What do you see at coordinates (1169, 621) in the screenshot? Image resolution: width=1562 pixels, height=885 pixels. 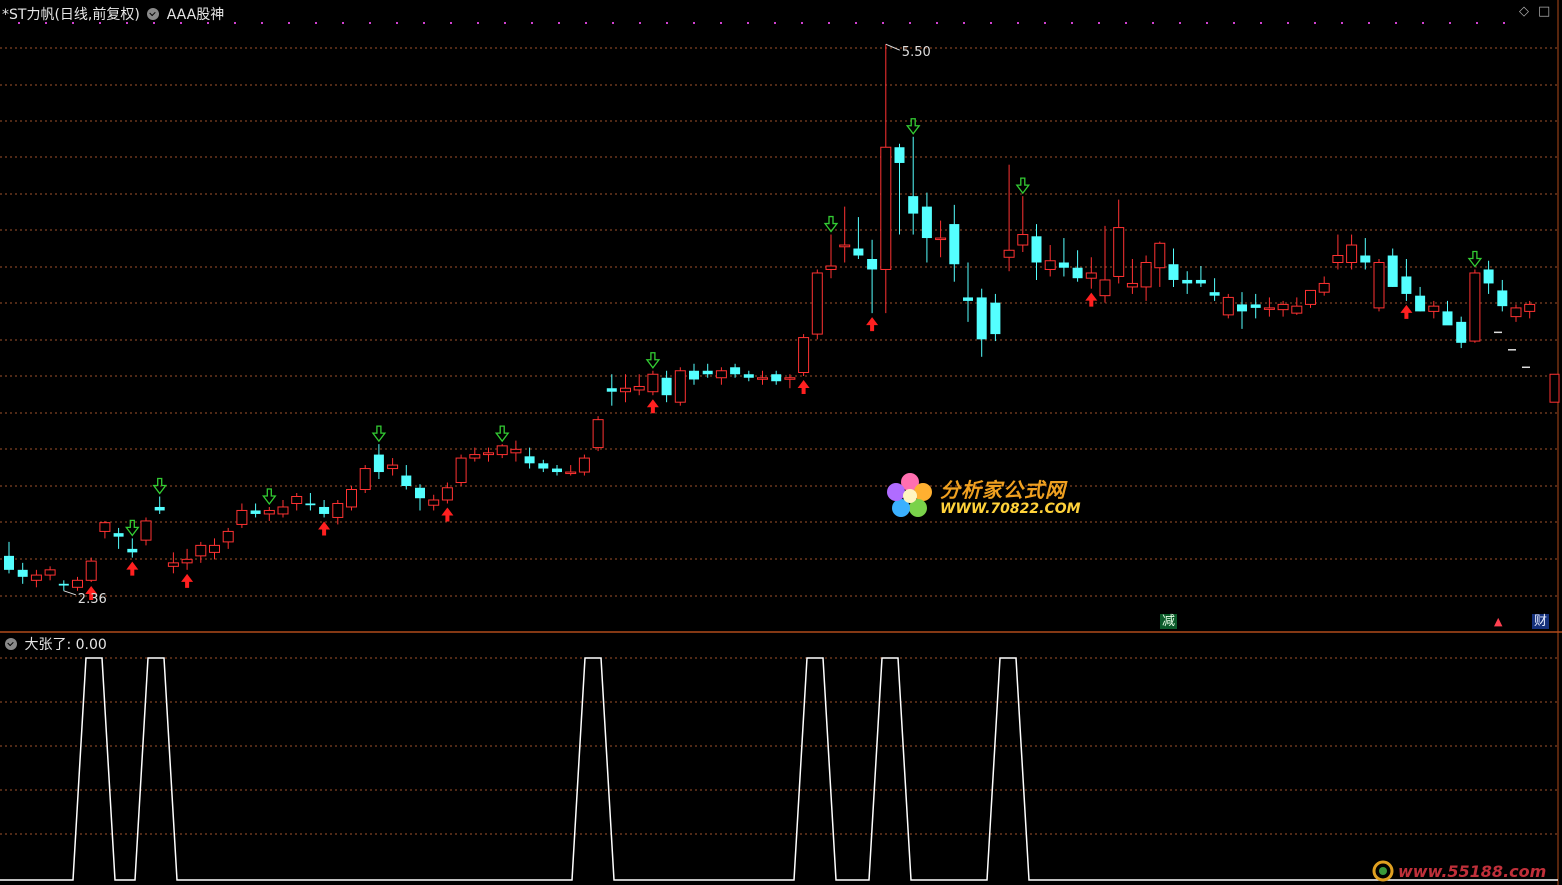 I see `badge-jian: 减` at bounding box center [1169, 621].